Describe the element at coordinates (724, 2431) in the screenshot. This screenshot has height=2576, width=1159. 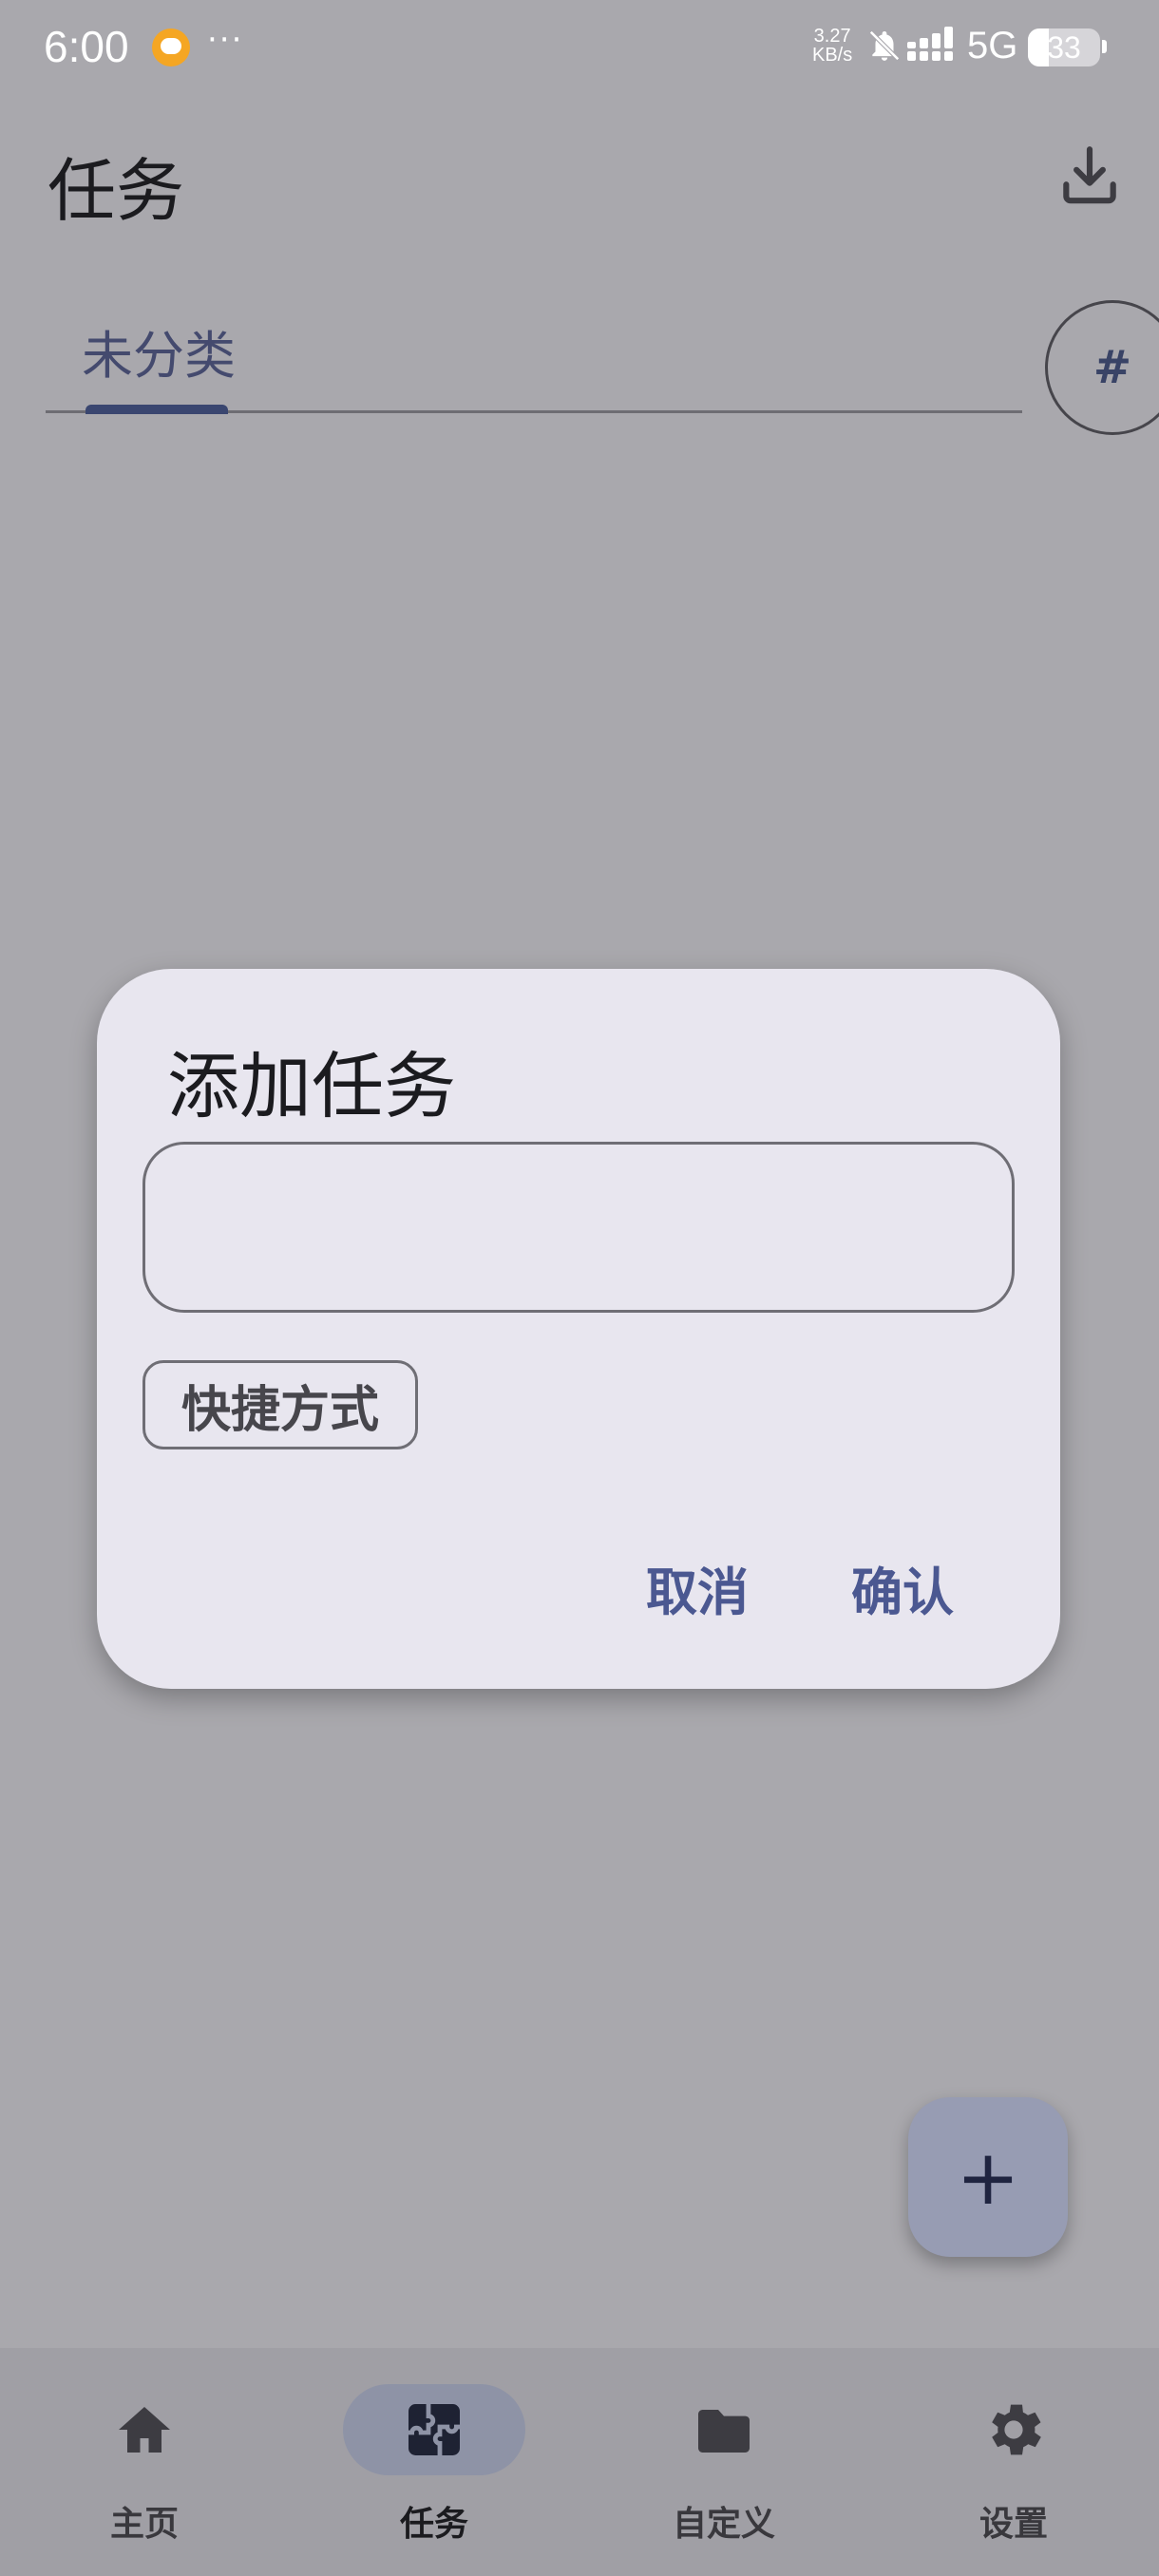
I see `folder-icon` at that location.